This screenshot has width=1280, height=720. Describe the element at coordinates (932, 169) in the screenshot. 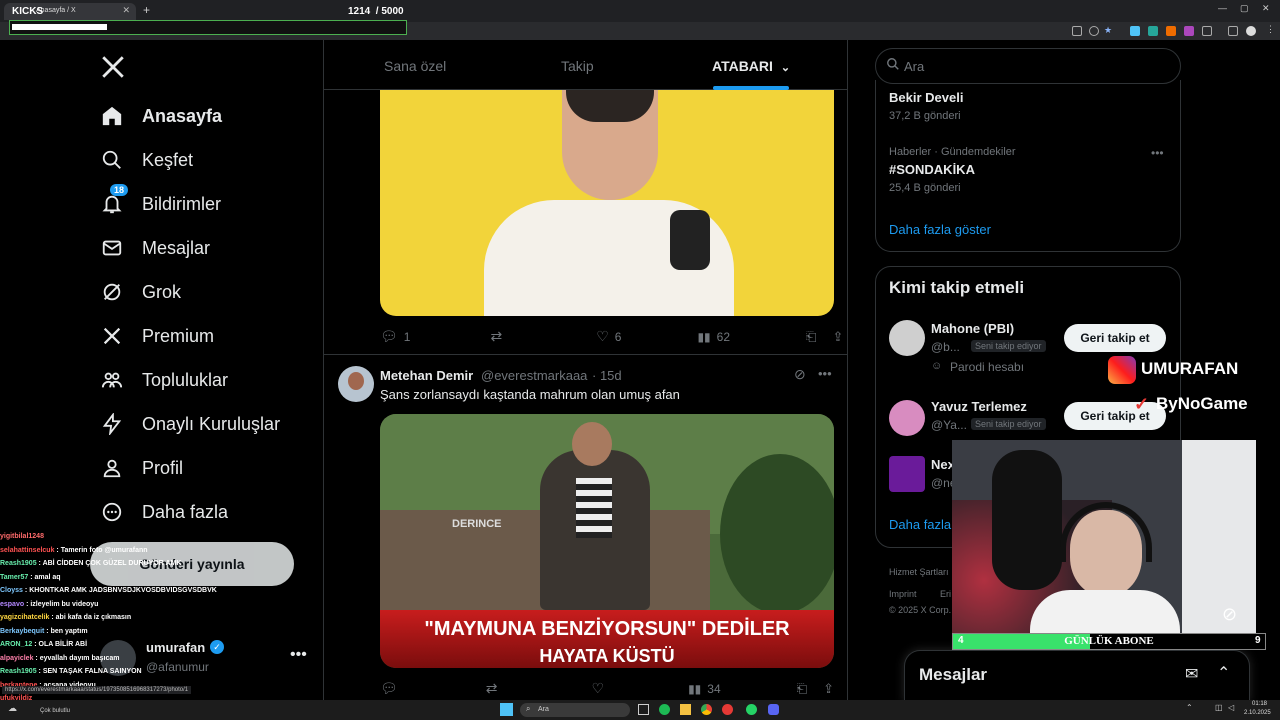

I see `trend-name: #SONDAKİKA` at that location.